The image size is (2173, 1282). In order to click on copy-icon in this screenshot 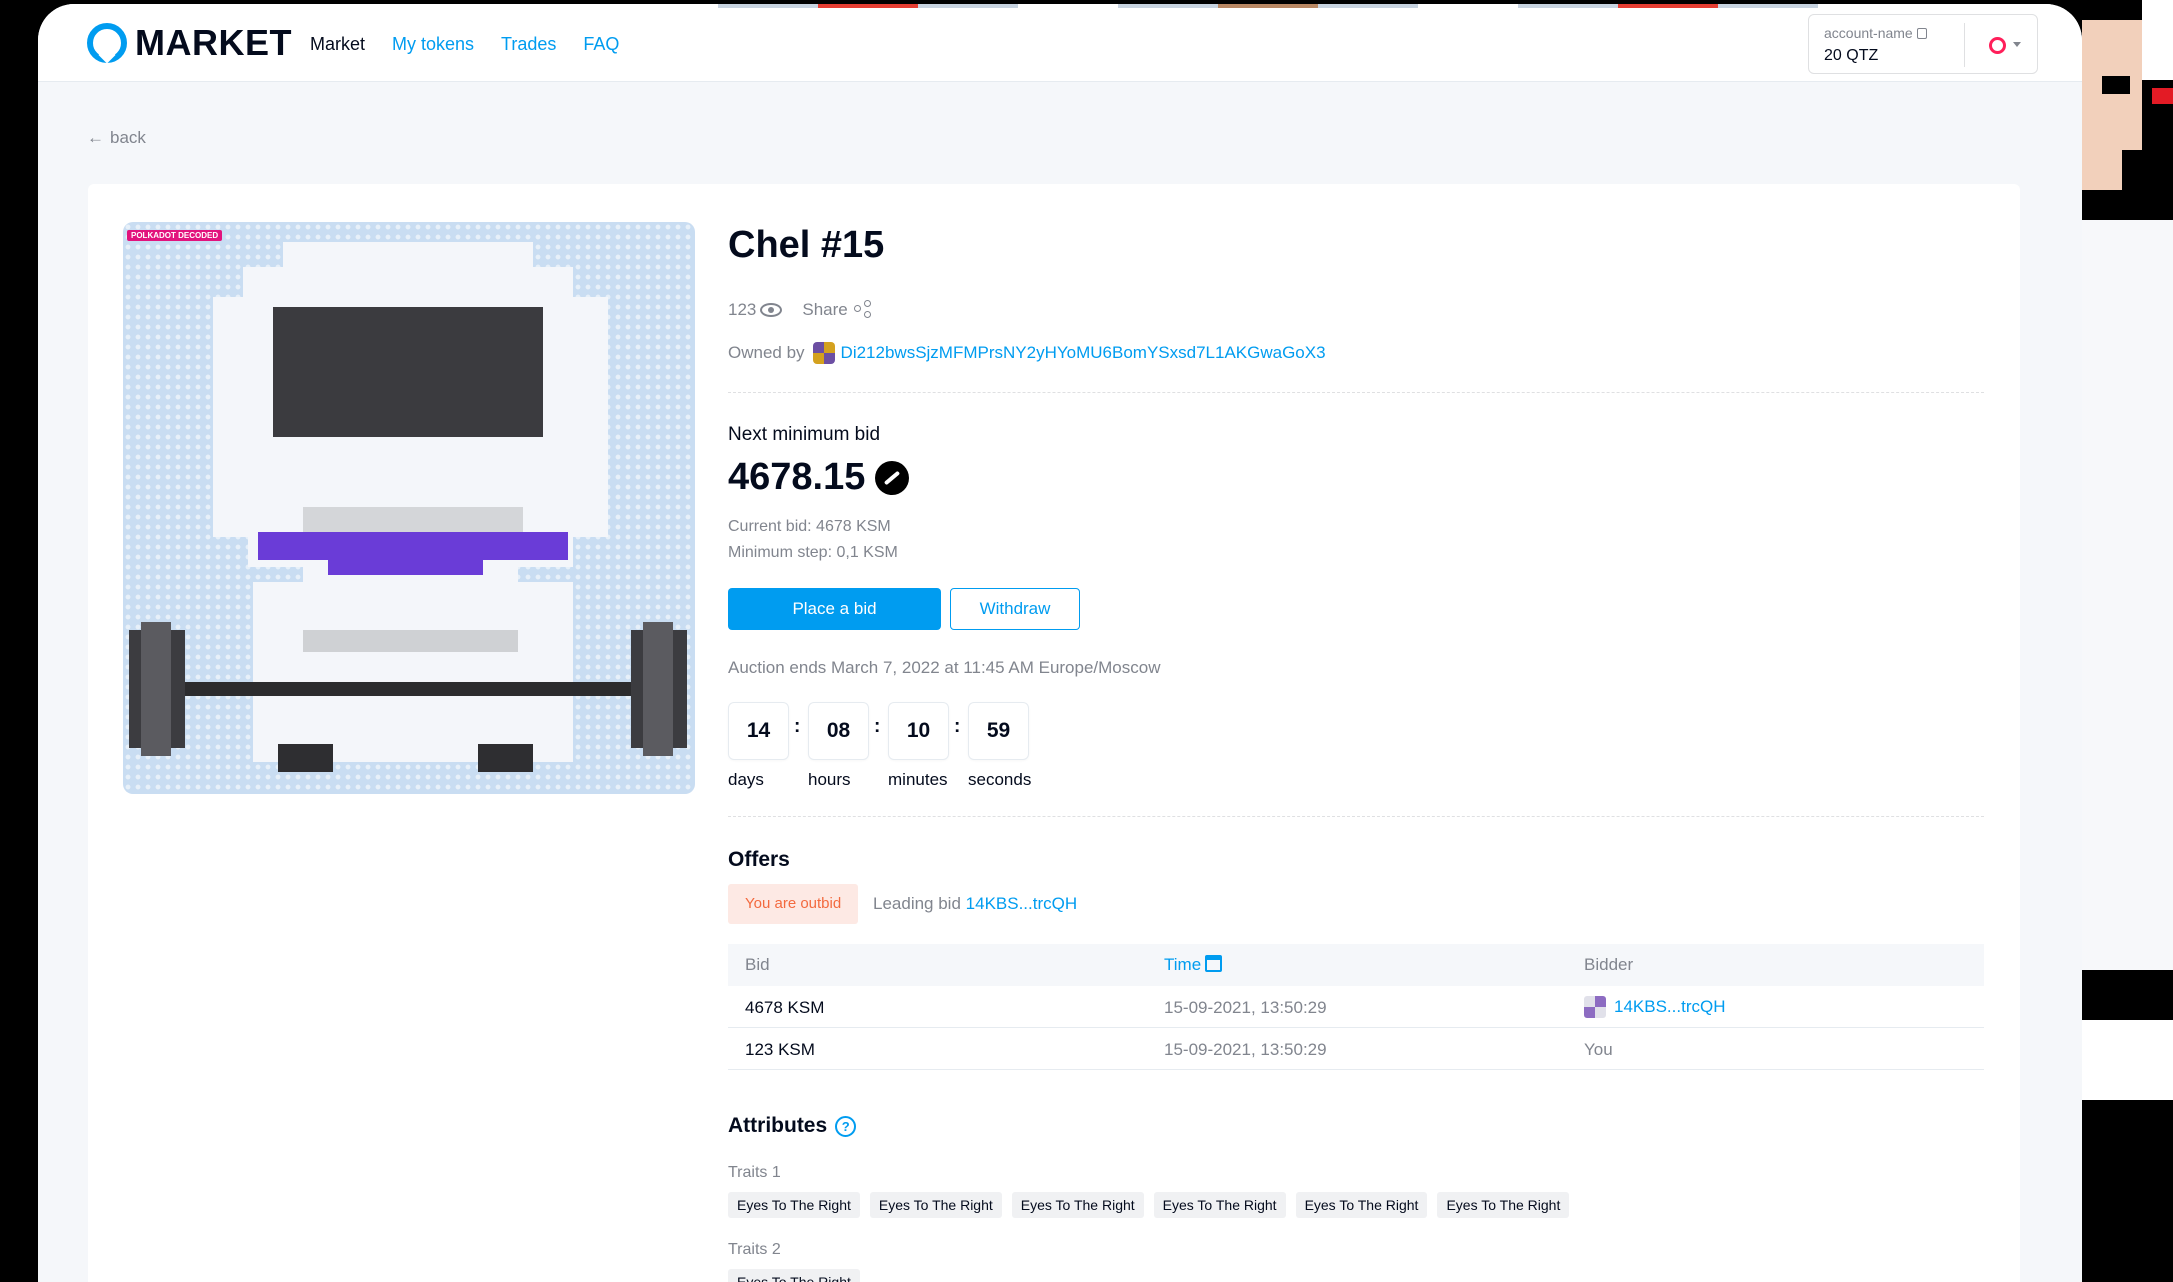, I will do `click(1921, 33)`.